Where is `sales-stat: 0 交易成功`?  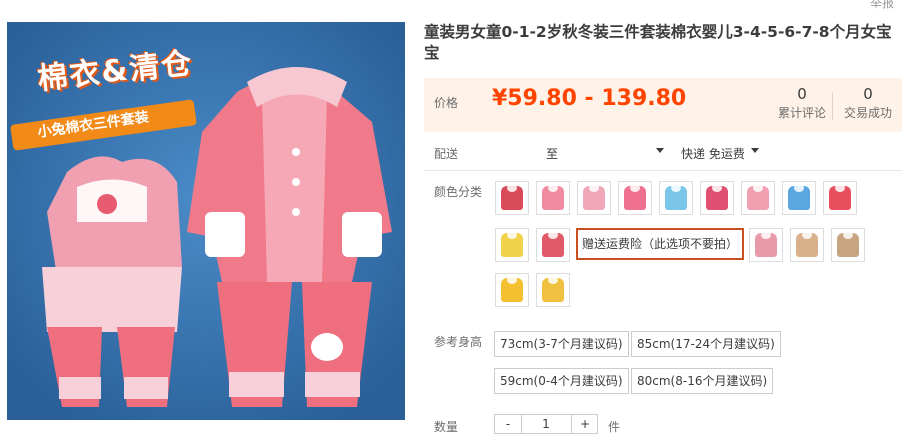
sales-stat: 0 交易成功 is located at coordinates (868, 102).